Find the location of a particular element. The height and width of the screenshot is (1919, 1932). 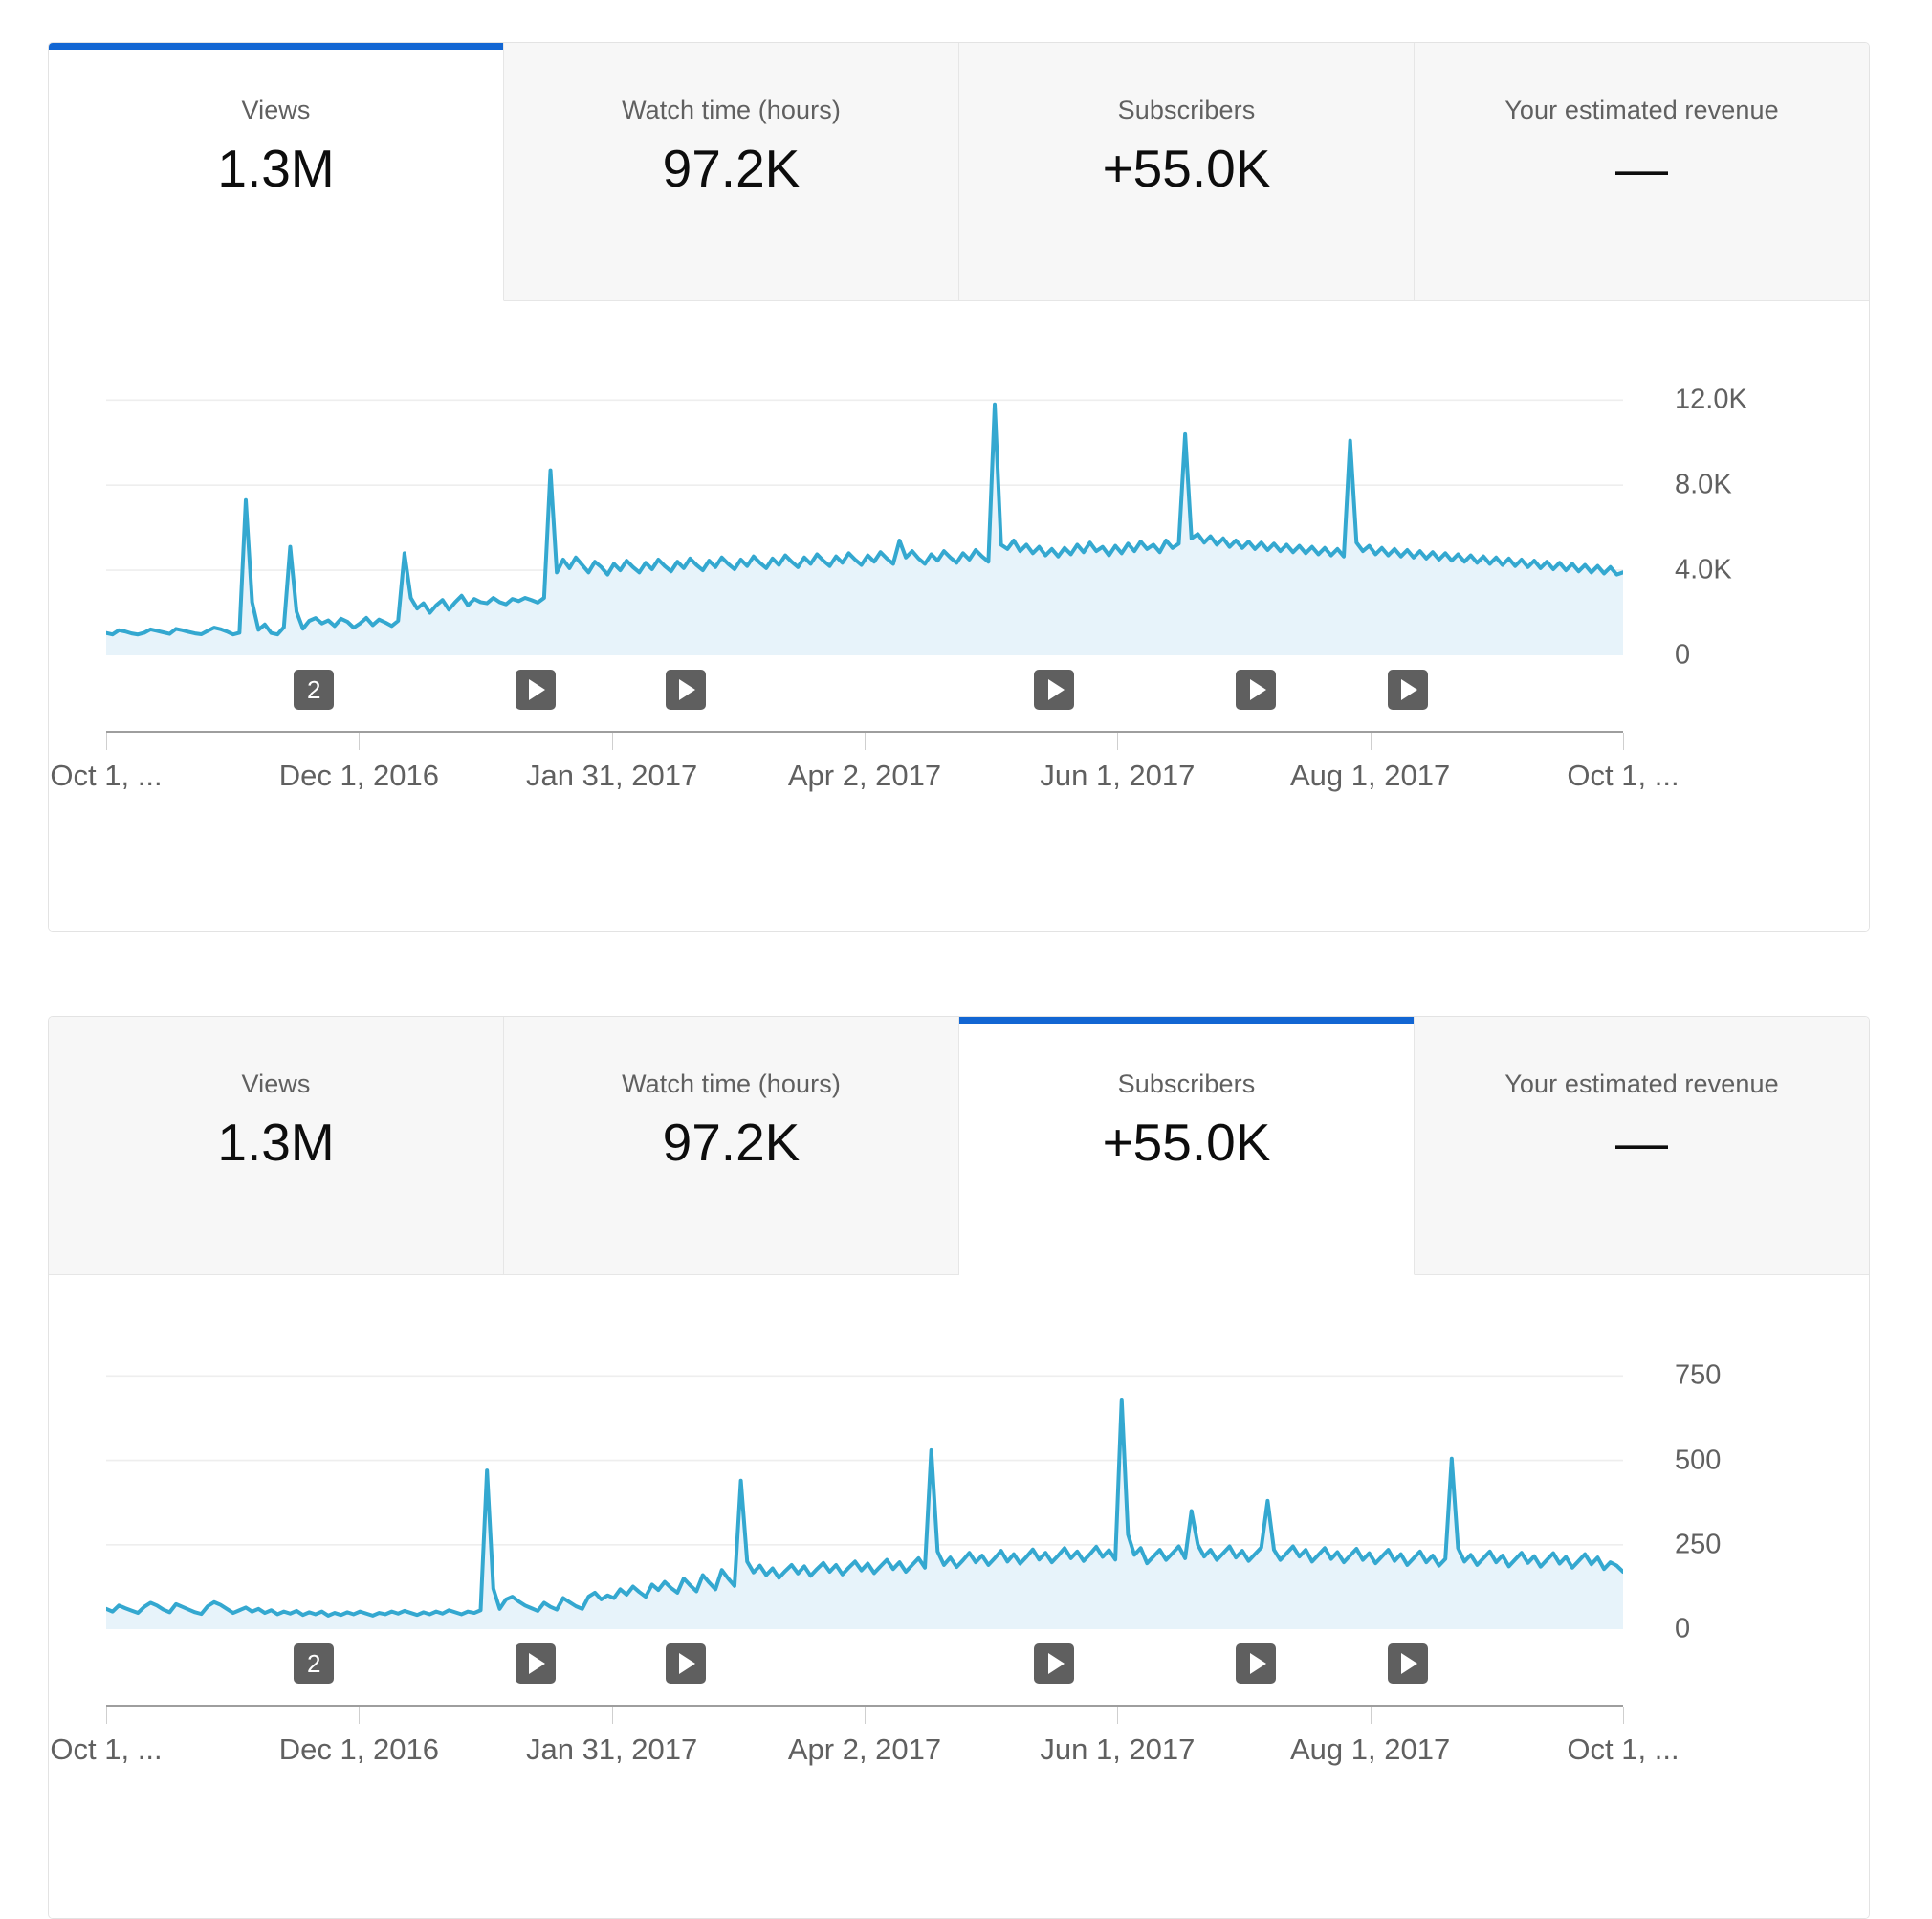

subscribers-line-chart is located at coordinates (864, 1485).